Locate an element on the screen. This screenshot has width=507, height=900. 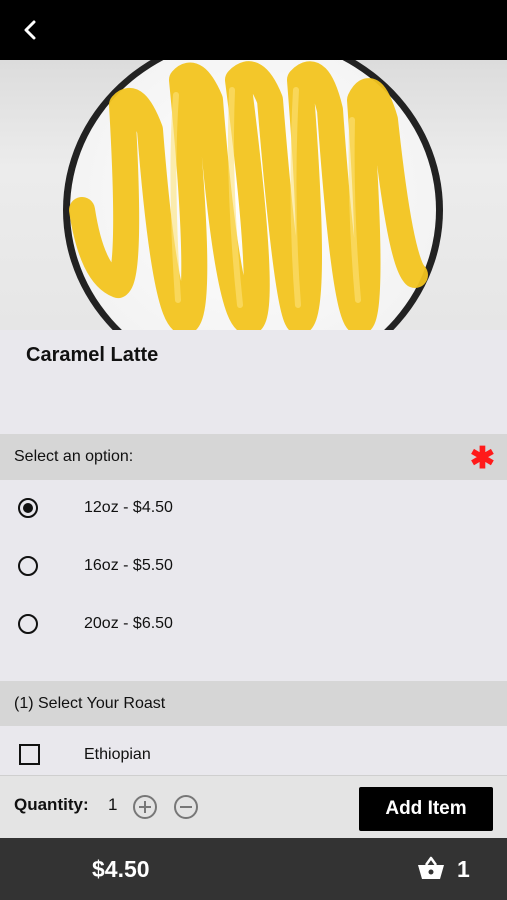
order-total: $4.50 is located at coordinates (121, 869).